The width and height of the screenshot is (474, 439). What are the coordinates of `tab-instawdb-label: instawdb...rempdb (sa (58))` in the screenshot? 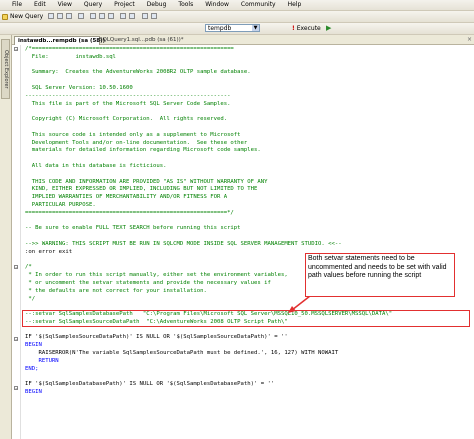 It's located at (62, 41).